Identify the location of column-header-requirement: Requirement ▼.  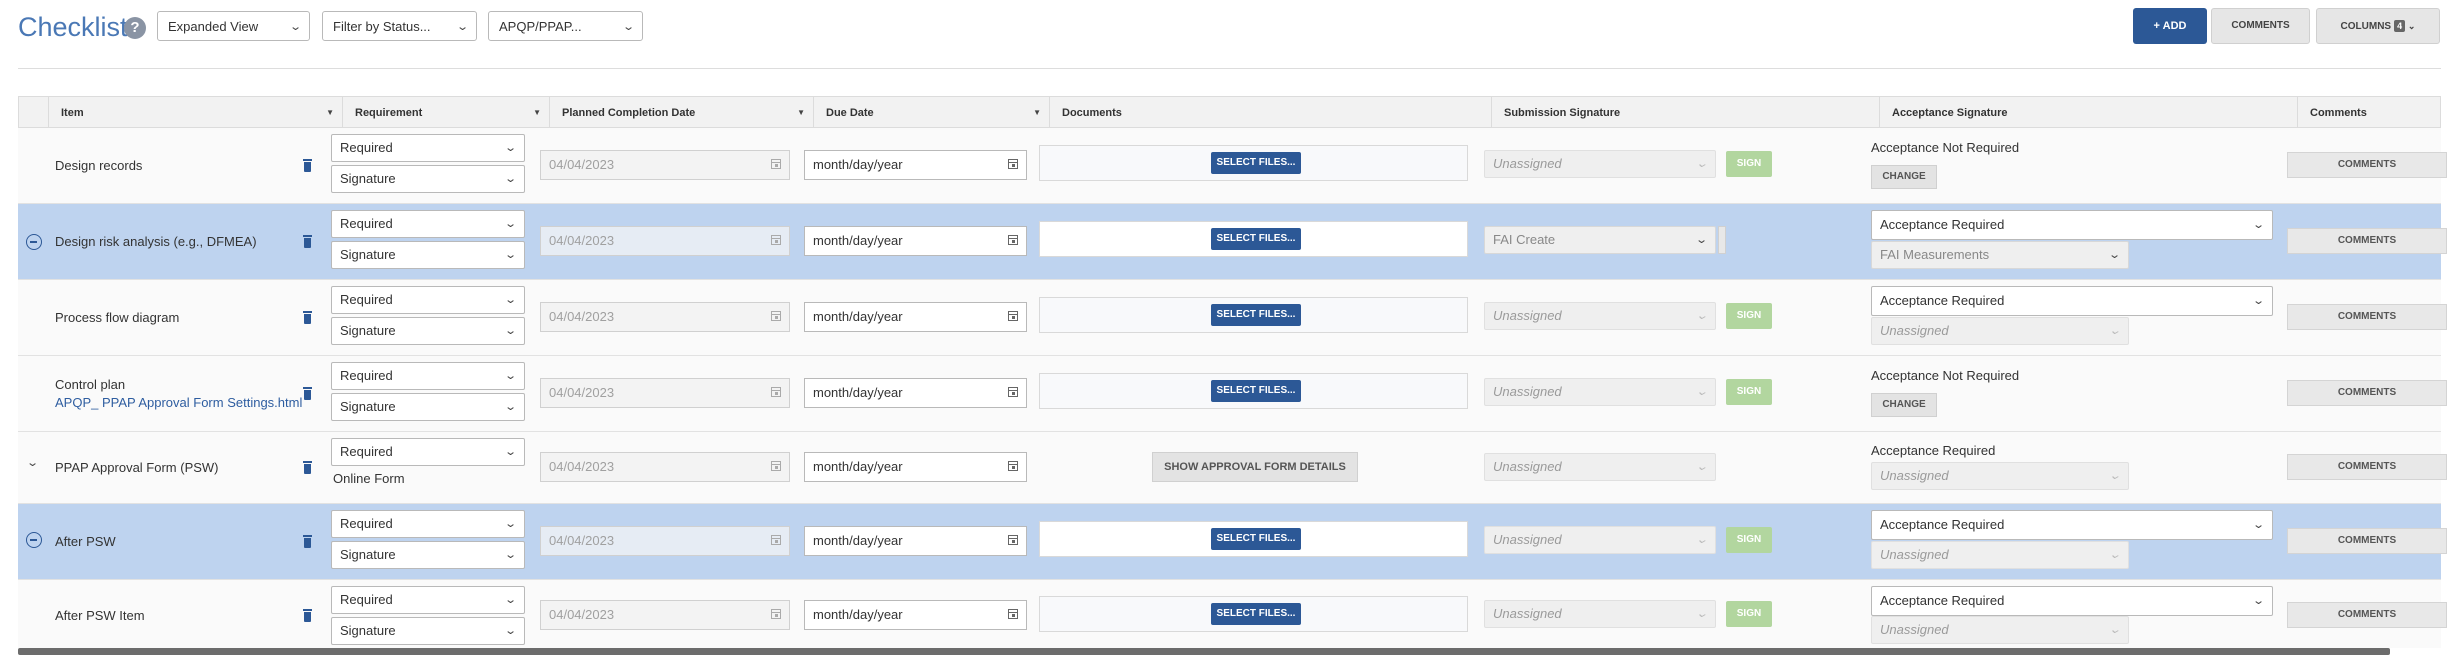
(445, 113).